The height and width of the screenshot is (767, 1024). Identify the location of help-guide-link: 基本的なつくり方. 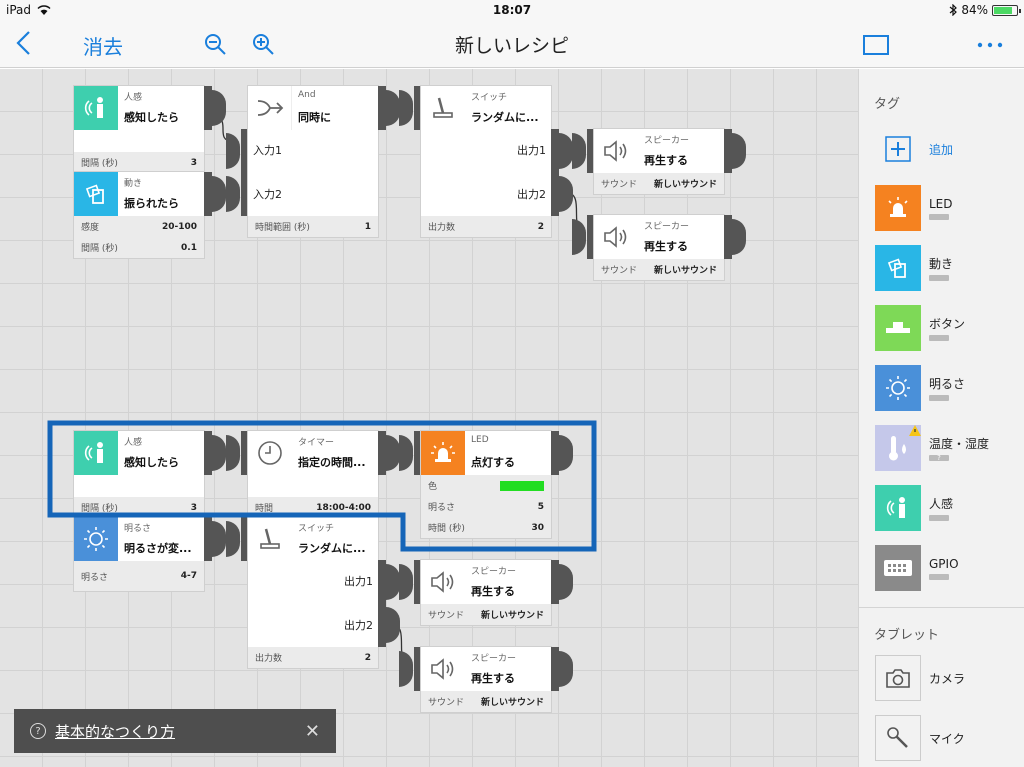
(115, 731).